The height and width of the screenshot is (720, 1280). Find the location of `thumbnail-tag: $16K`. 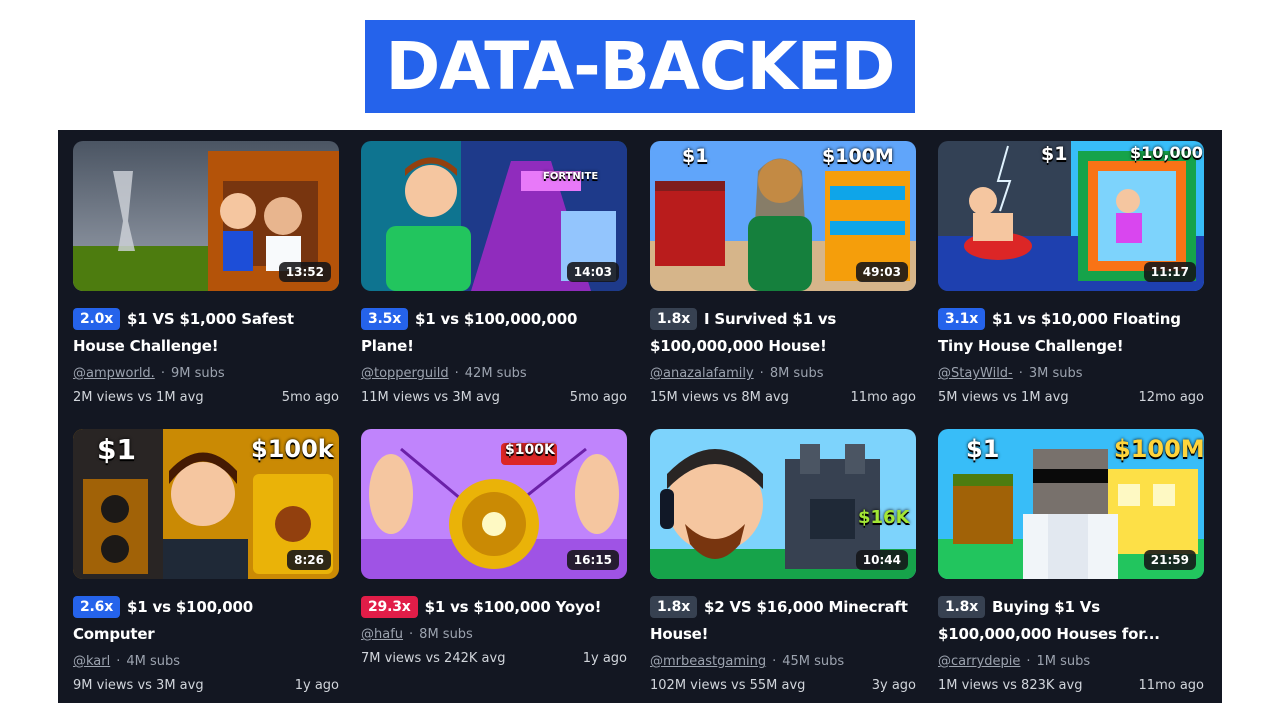

thumbnail-tag: $16K is located at coordinates (884, 517).